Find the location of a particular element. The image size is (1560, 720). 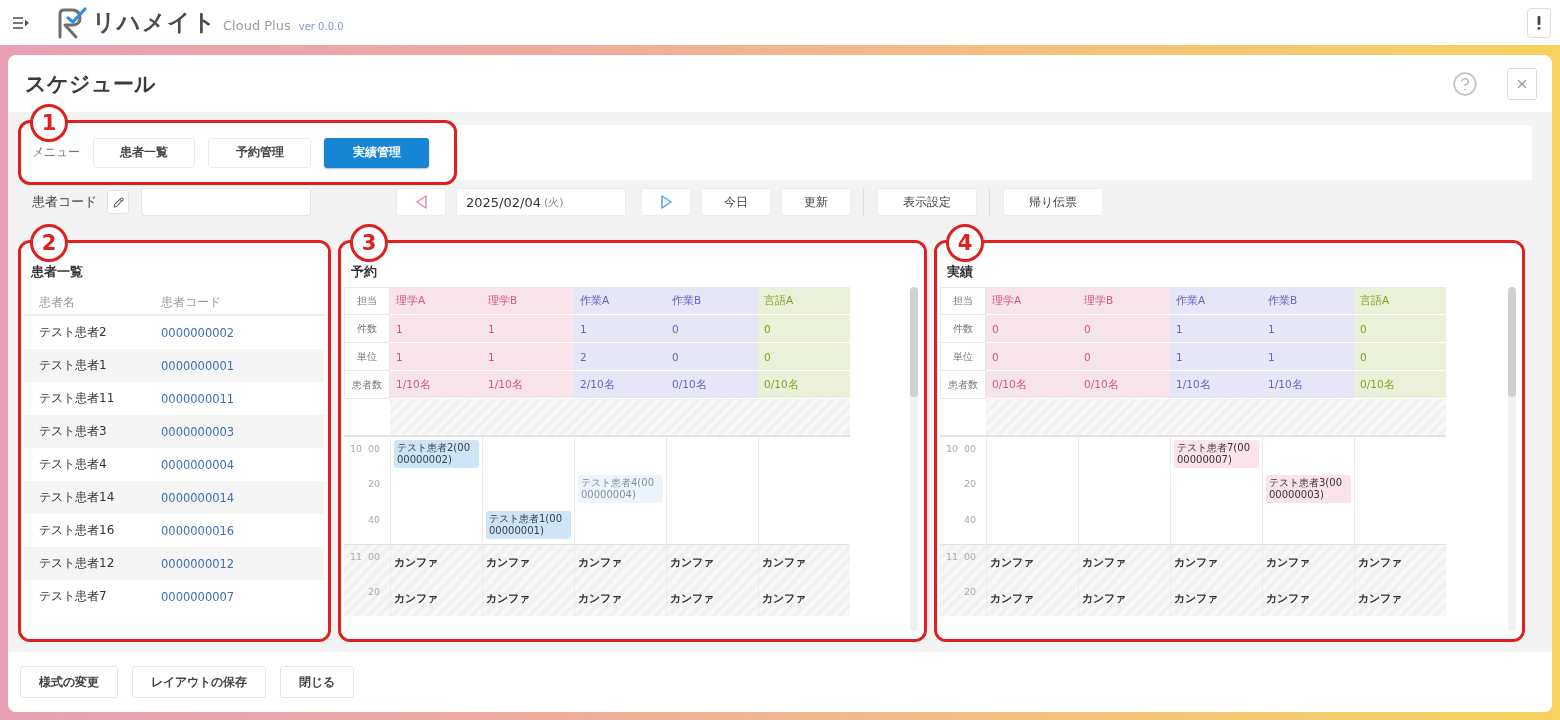

patient-name: テスト患者14 is located at coordinates (77, 497).